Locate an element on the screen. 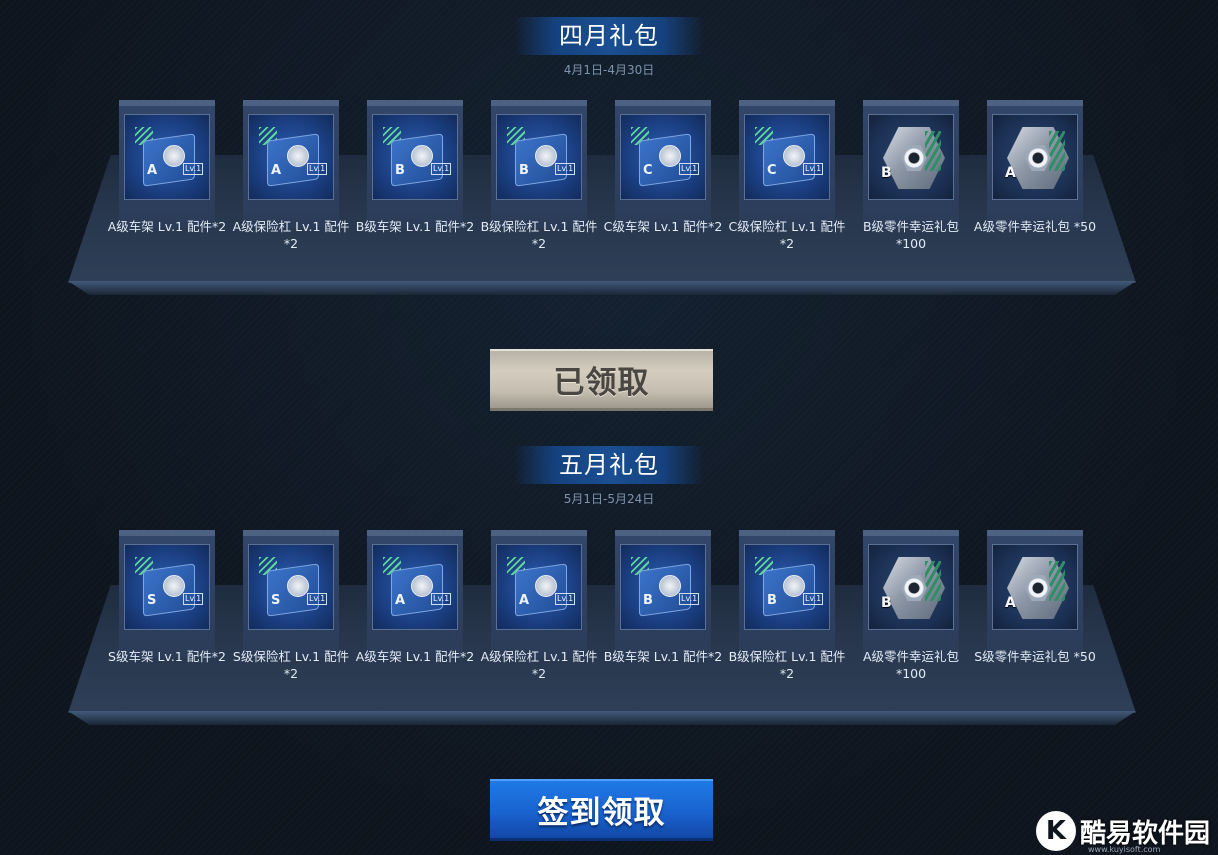  sign-in-claim-button: 签到领取 is located at coordinates (601, 810).